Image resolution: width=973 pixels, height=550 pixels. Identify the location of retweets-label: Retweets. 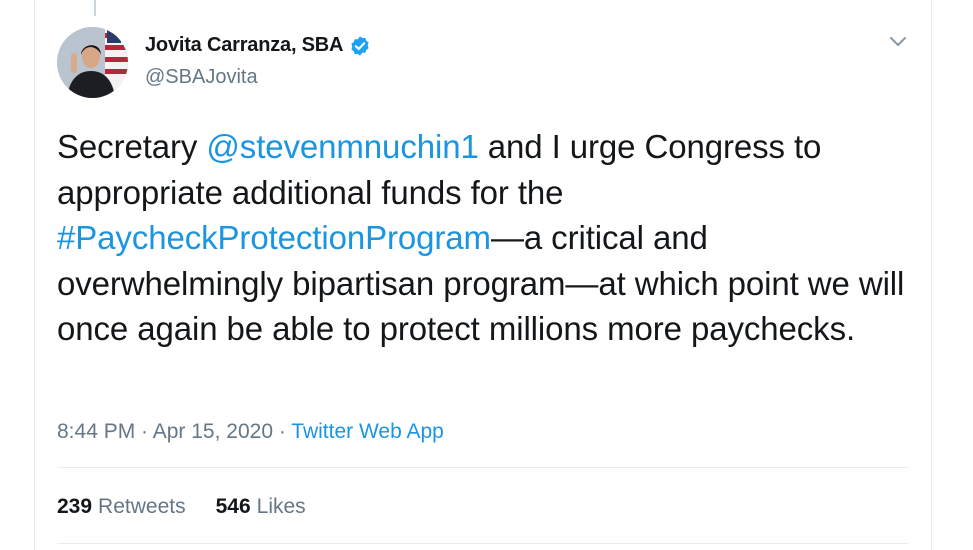
(142, 506).